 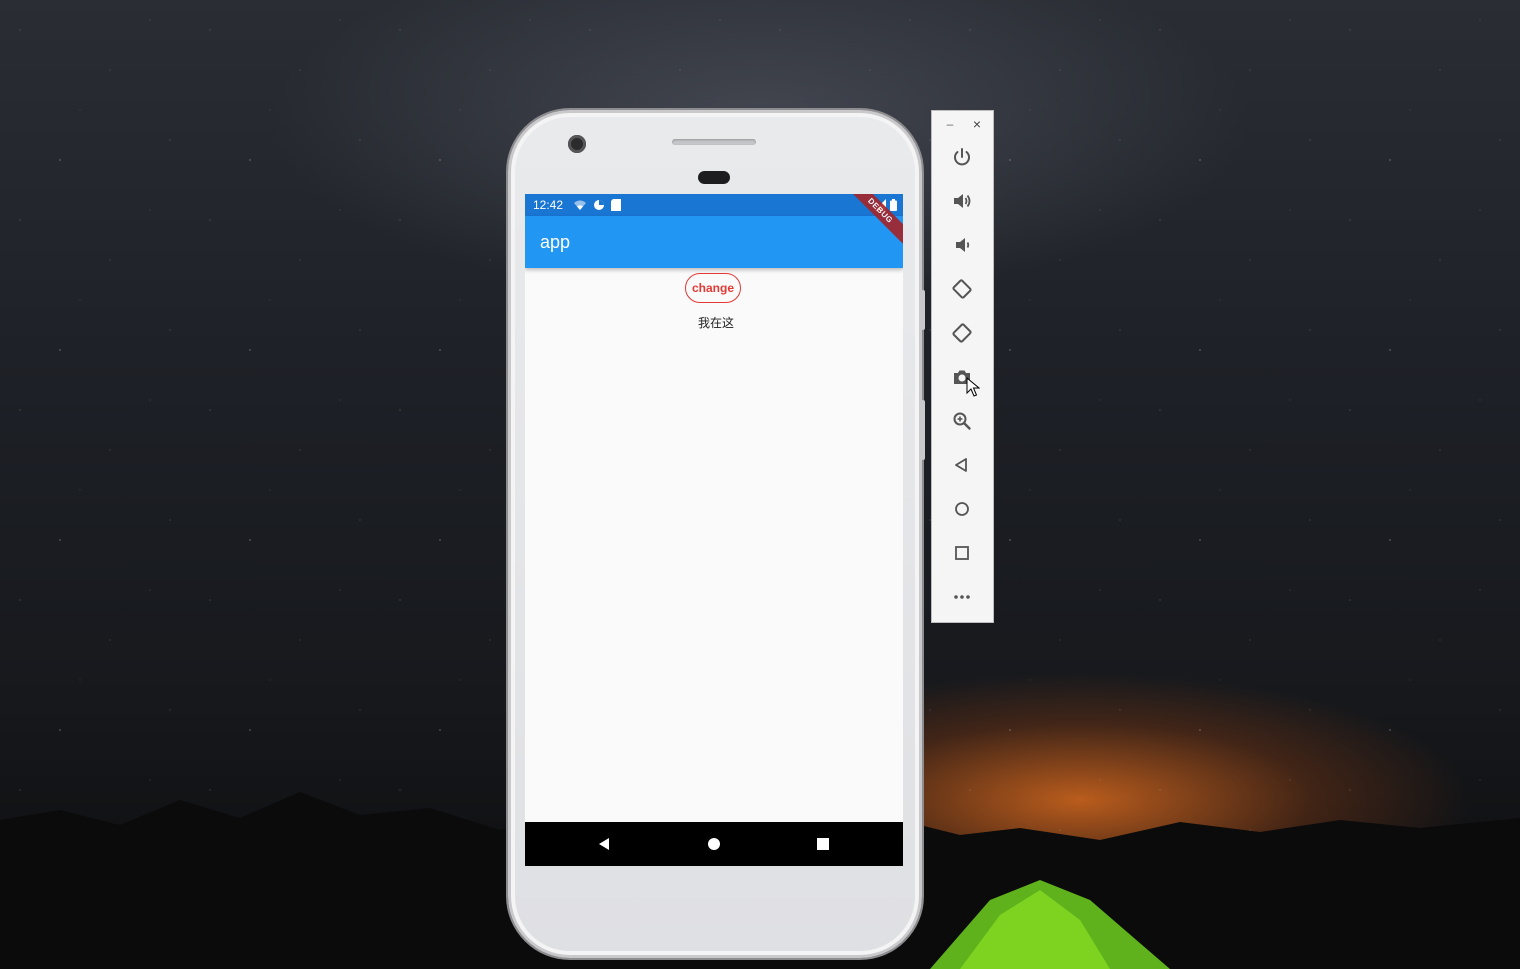 I want to click on data-saver-icon, so click(x=599, y=205).